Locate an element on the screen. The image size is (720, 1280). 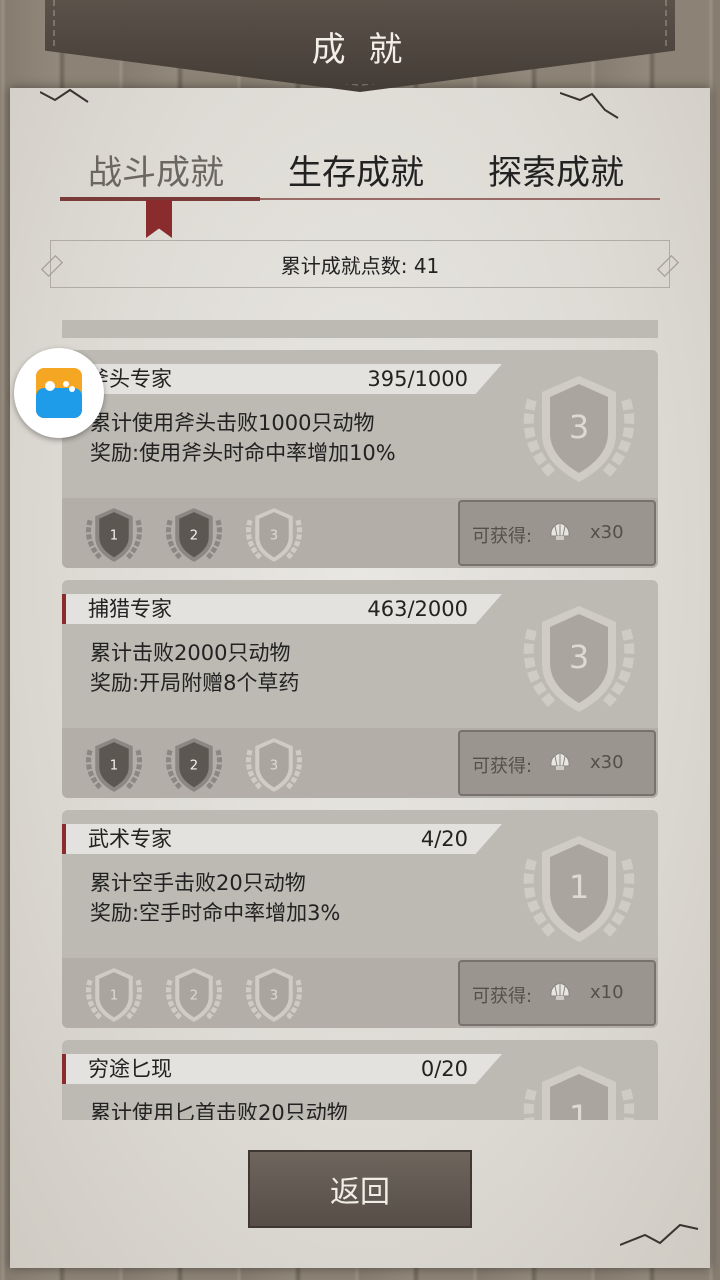
claim-reward-button: 可获得: x10 is located at coordinates (557, 993).